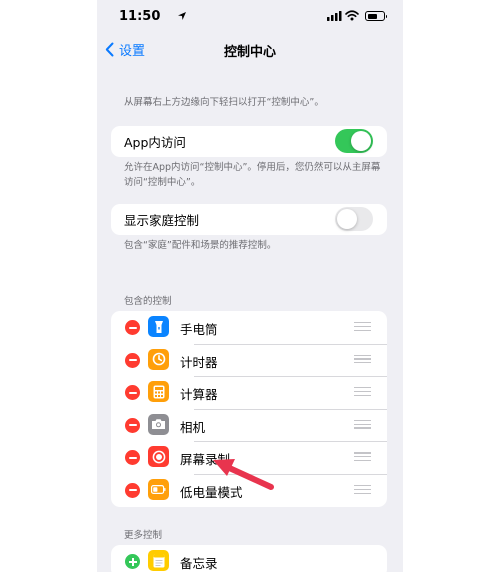 The height and width of the screenshot is (572, 500). What do you see at coordinates (250, 17) in the screenshot?
I see `status-bar: 11:50` at bounding box center [250, 17].